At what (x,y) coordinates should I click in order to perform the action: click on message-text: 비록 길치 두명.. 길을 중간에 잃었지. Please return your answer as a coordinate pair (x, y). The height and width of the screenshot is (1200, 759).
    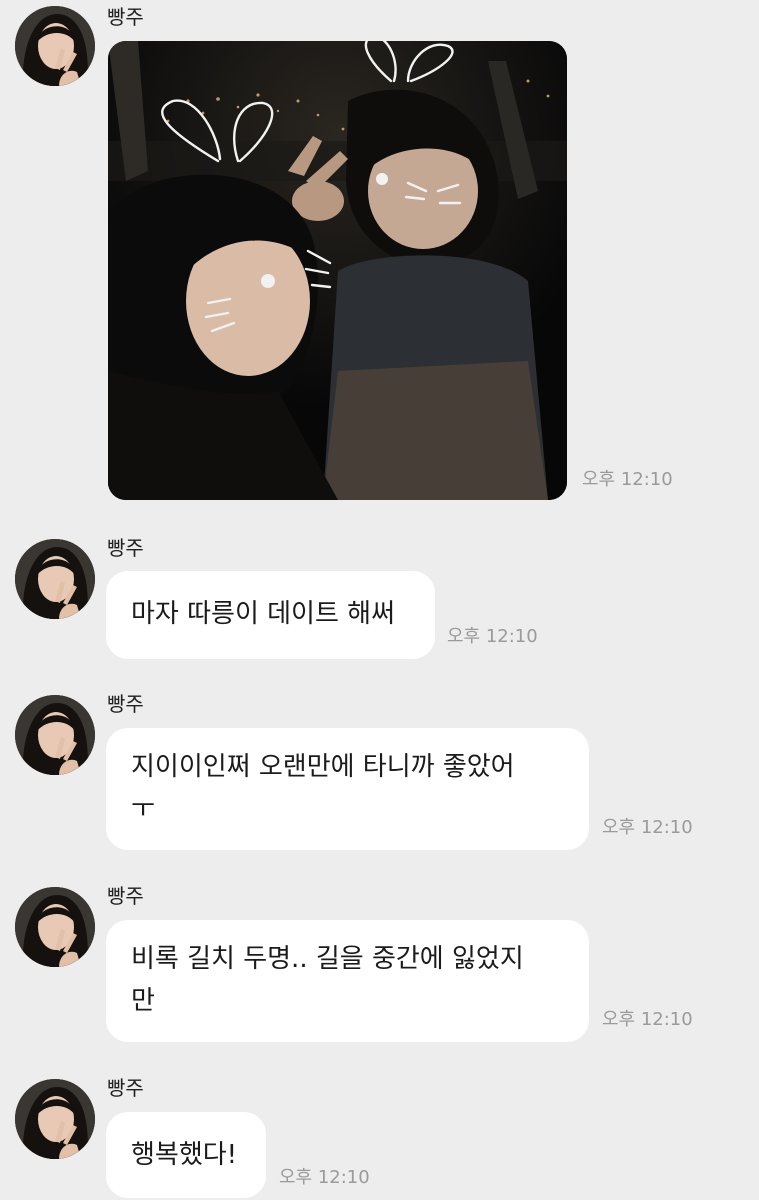
    Looking at the image, I should click on (327, 959).